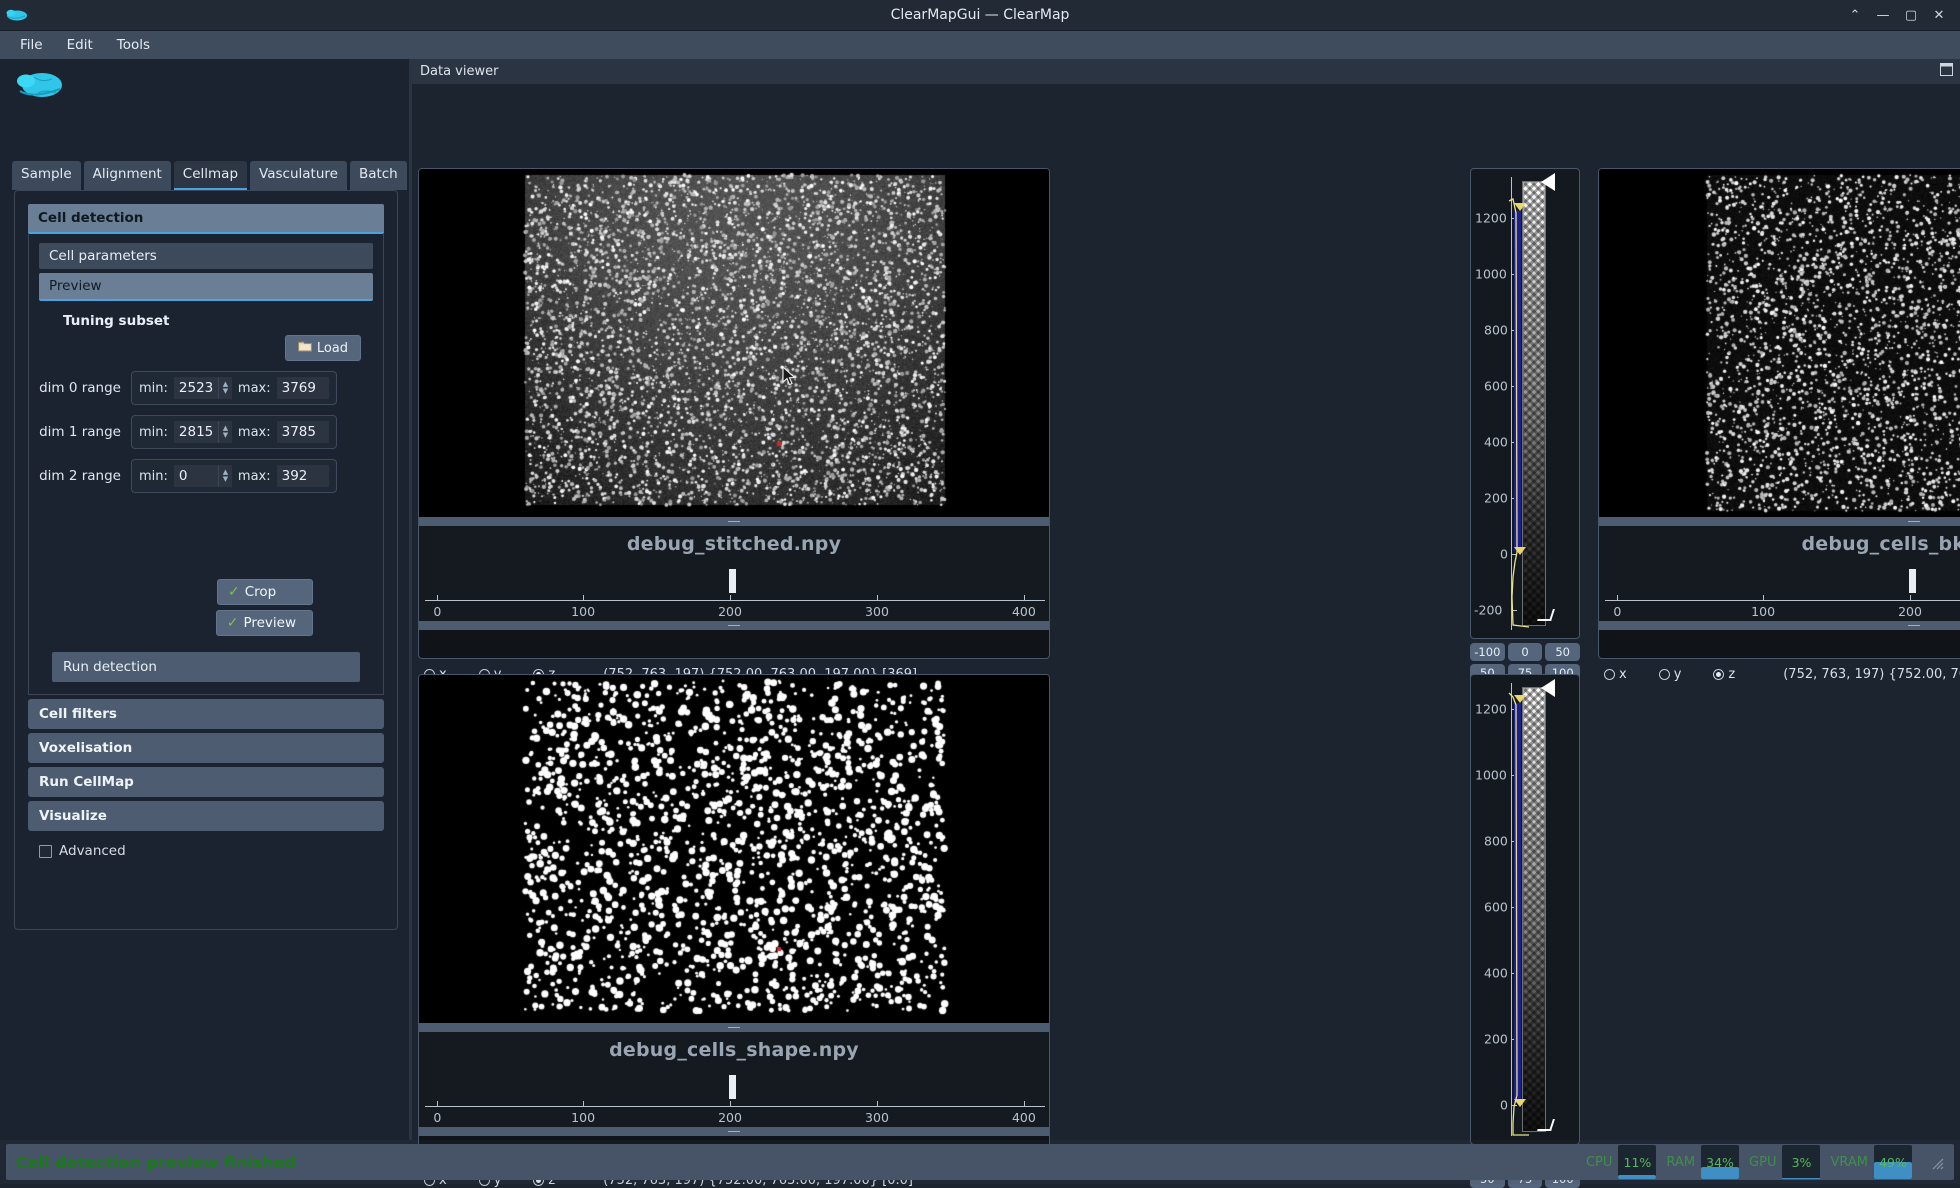 This screenshot has height=1188, width=1960. I want to click on image-cells-shape, so click(734, 849).